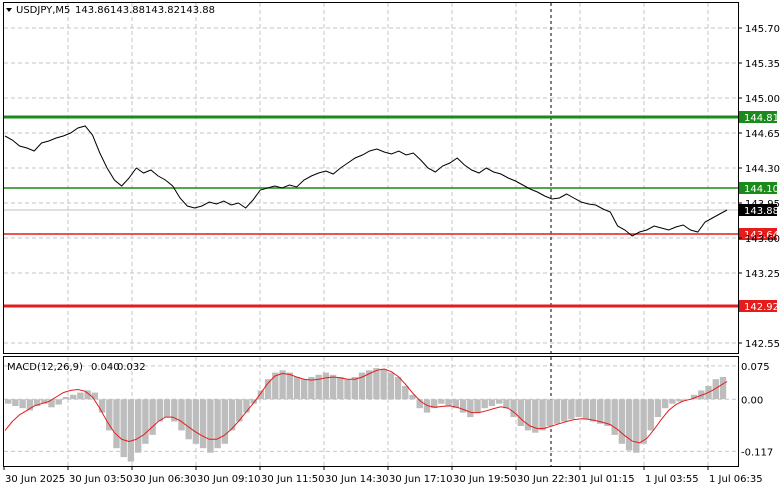  What do you see at coordinates (762, 344) in the screenshot?
I see `y-tick-label: 142.55` at bounding box center [762, 344].